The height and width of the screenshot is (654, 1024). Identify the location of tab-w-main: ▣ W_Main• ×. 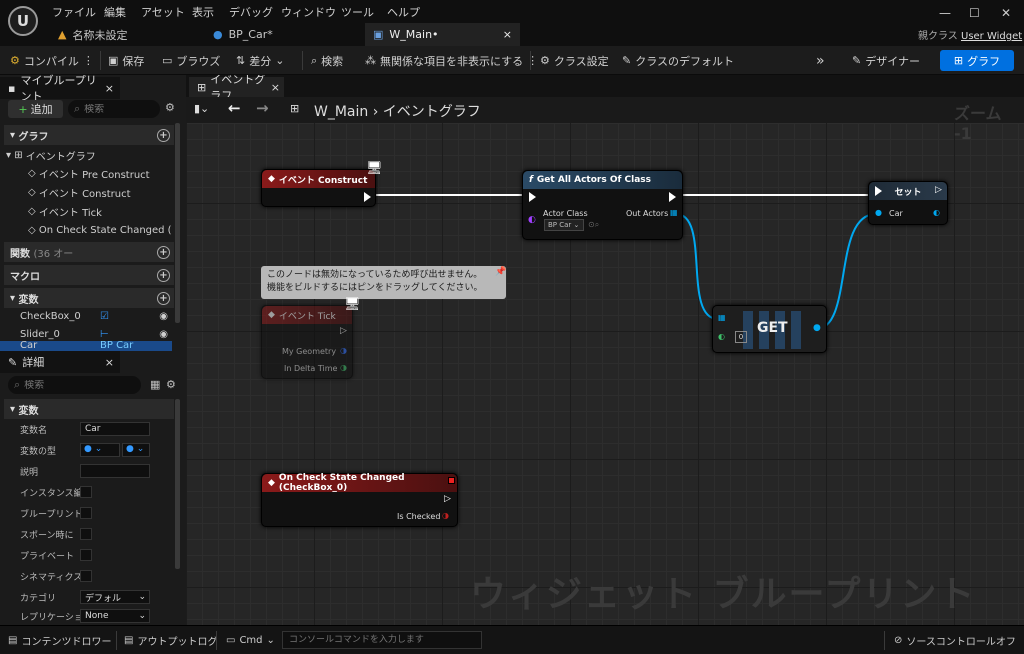
(442, 34).